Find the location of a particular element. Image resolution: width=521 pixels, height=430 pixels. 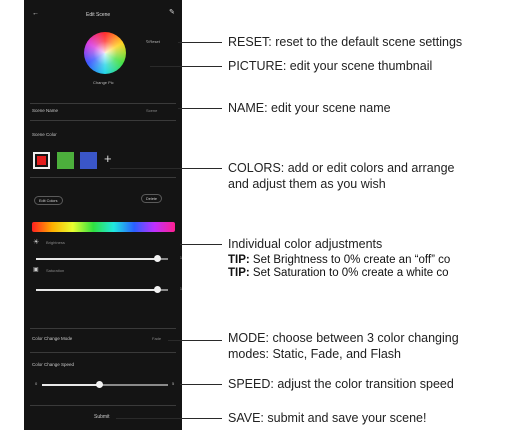

callout-line-picture is located at coordinates (186, 66).